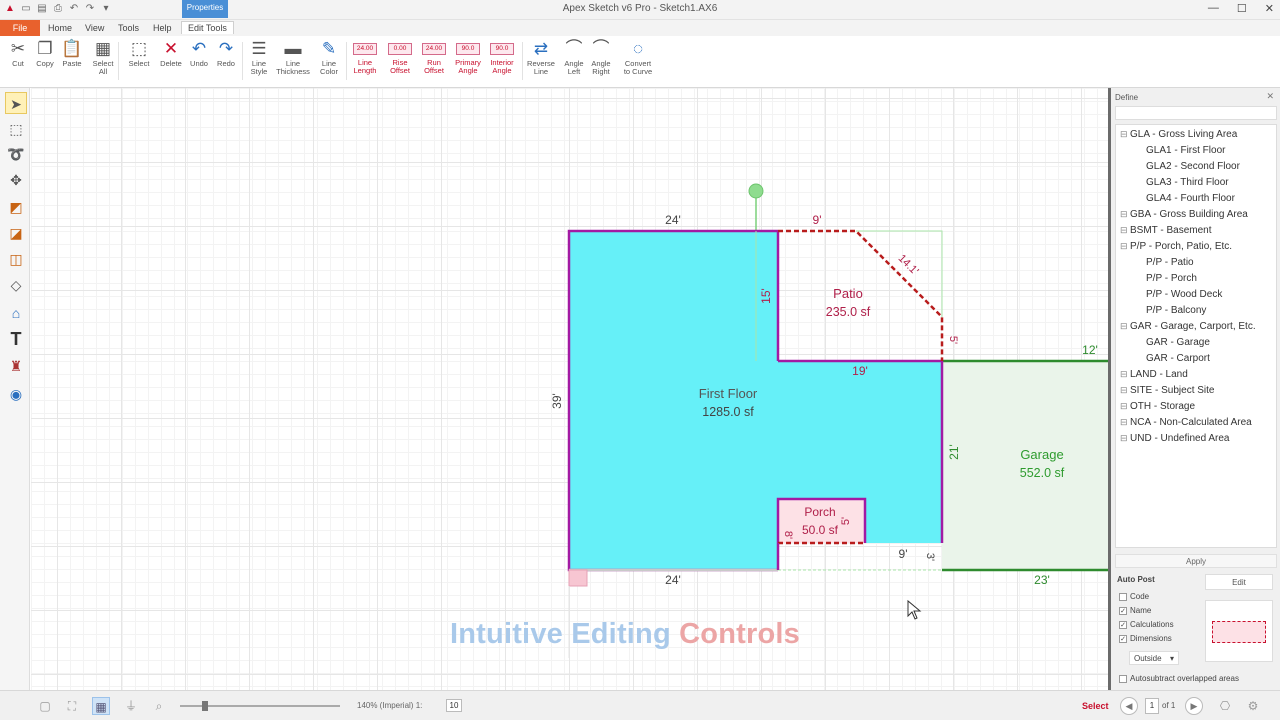 This screenshot has width=1280, height=720. I want to click on text-tool-icon: T, so click(16, 339).